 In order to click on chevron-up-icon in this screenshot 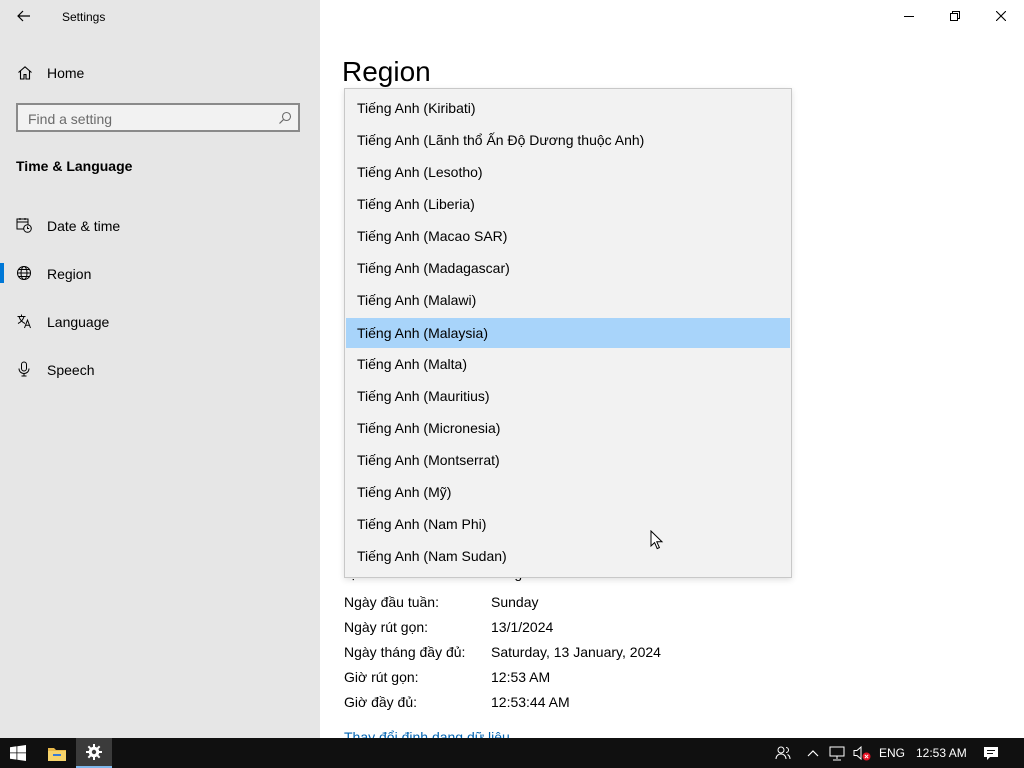, I will do `click(813, 753)`.